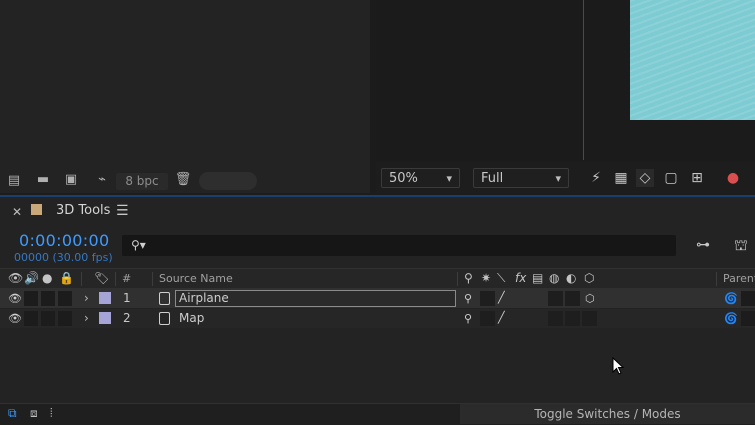 The width and height of the screenshot is (755, 425). What do you see at coordinates (703, 245) in the screenshot?
I see `composition-flowchart-icon: ⊶` at bounding box center [703, 245].